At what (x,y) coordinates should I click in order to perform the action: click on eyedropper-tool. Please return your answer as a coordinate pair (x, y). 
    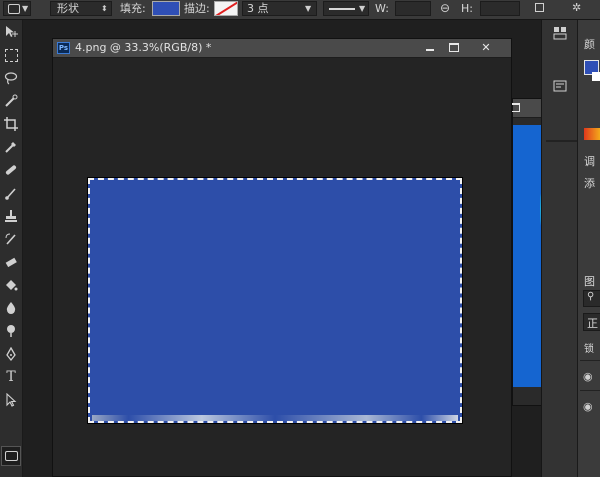
    Looking at the image, I should click on (11, 147).